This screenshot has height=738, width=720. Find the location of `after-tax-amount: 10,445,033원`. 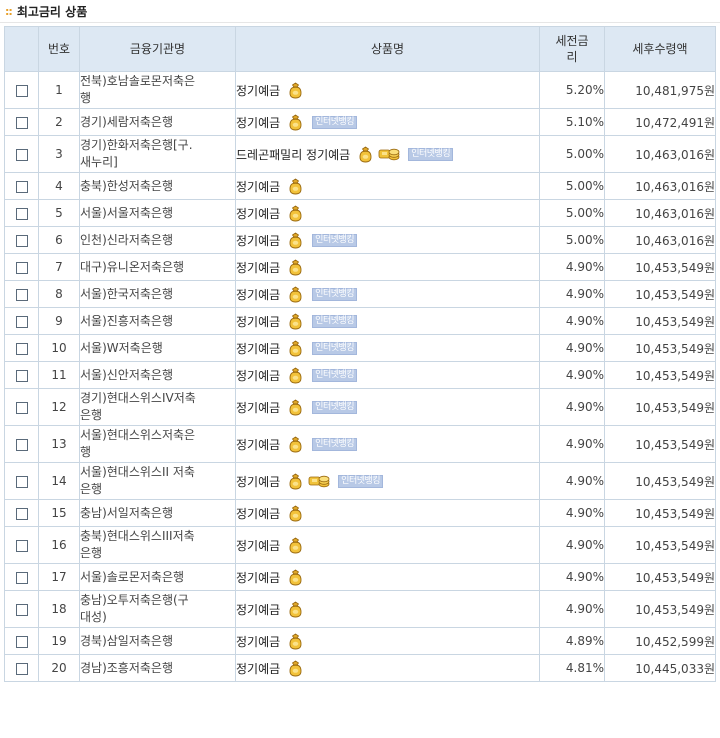

after-tax-amount: 10,445,033원 is located at coordinates (660, 668).